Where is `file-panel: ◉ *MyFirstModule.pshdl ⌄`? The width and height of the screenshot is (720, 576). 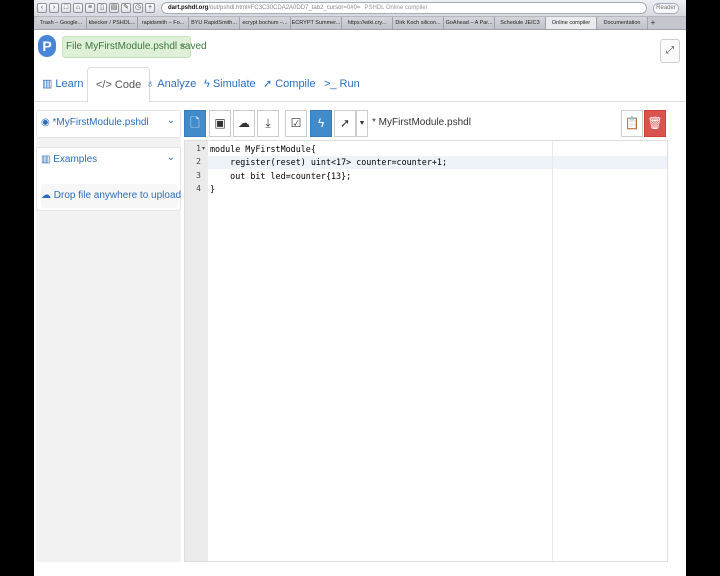 file-panel: ◉ *MyFirstModule.pshdl ⌄ is located at coordinates (108, 124).